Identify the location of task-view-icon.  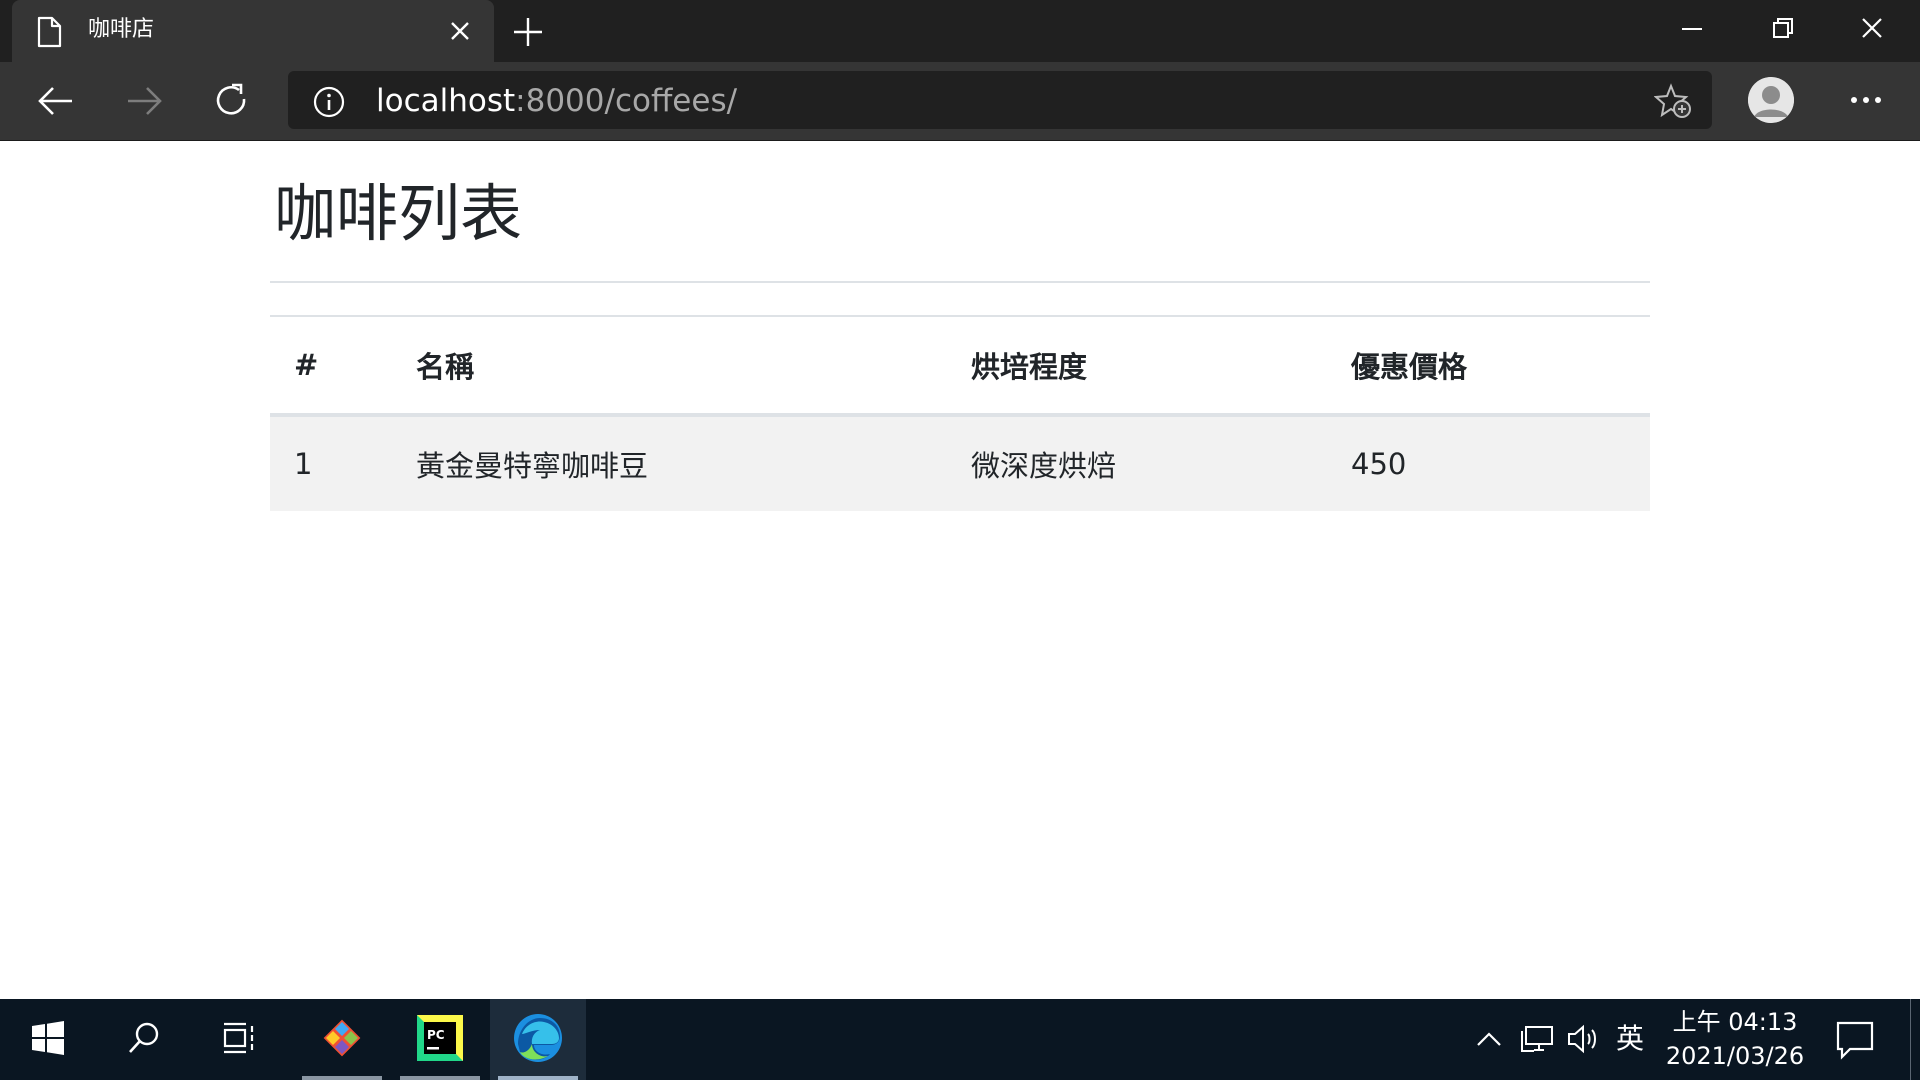
(240, 1040).